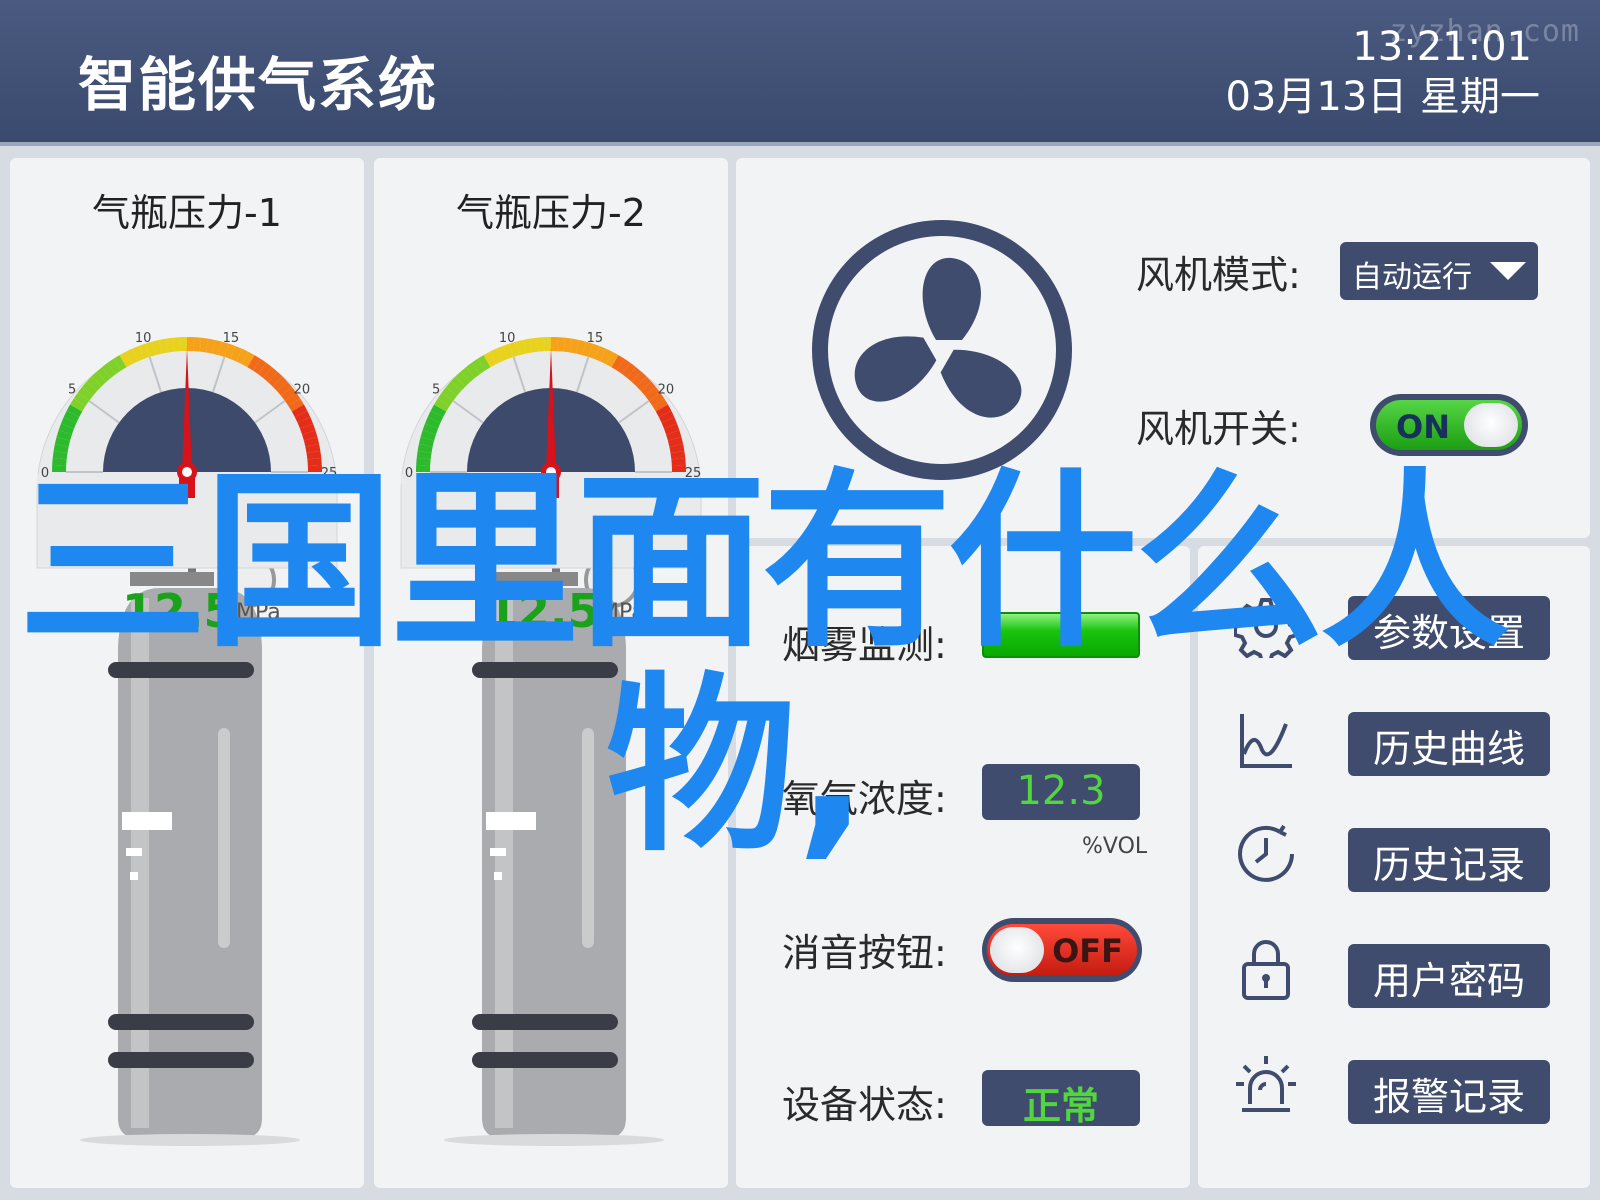 The image size is (1600, 1200). What do you see at coordinates (864, 953) in the screenshot?
I see `mute-label: 消音按钮:` at bounding box center [864, 953].